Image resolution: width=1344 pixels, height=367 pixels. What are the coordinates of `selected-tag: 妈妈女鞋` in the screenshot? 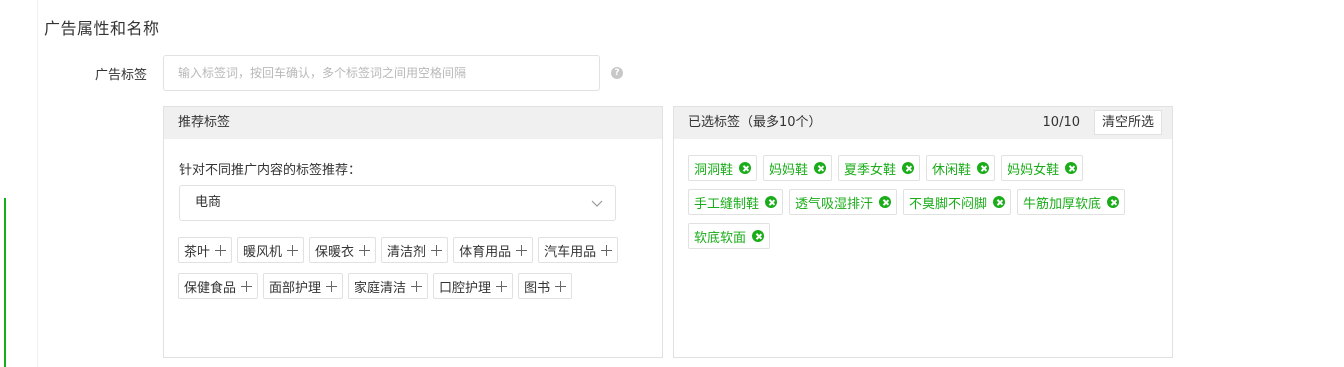 It's located at (1042, 168).